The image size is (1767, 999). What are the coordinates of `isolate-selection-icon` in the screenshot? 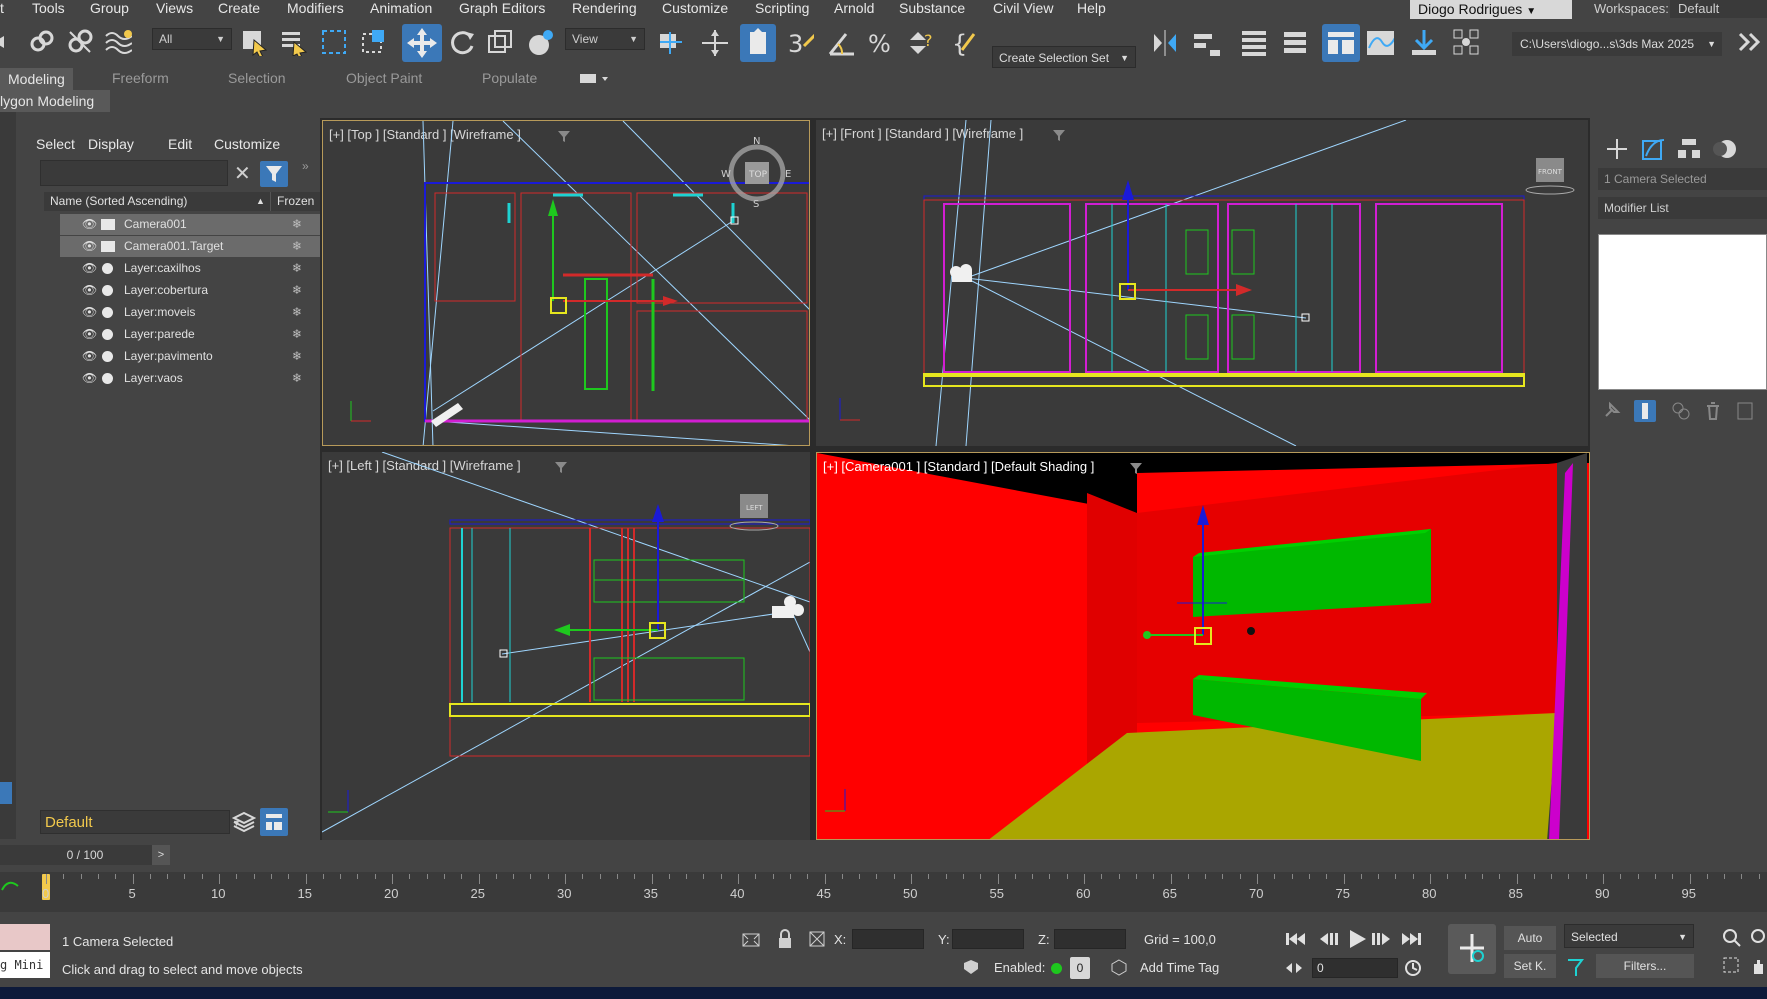 It's located at (751, 940).